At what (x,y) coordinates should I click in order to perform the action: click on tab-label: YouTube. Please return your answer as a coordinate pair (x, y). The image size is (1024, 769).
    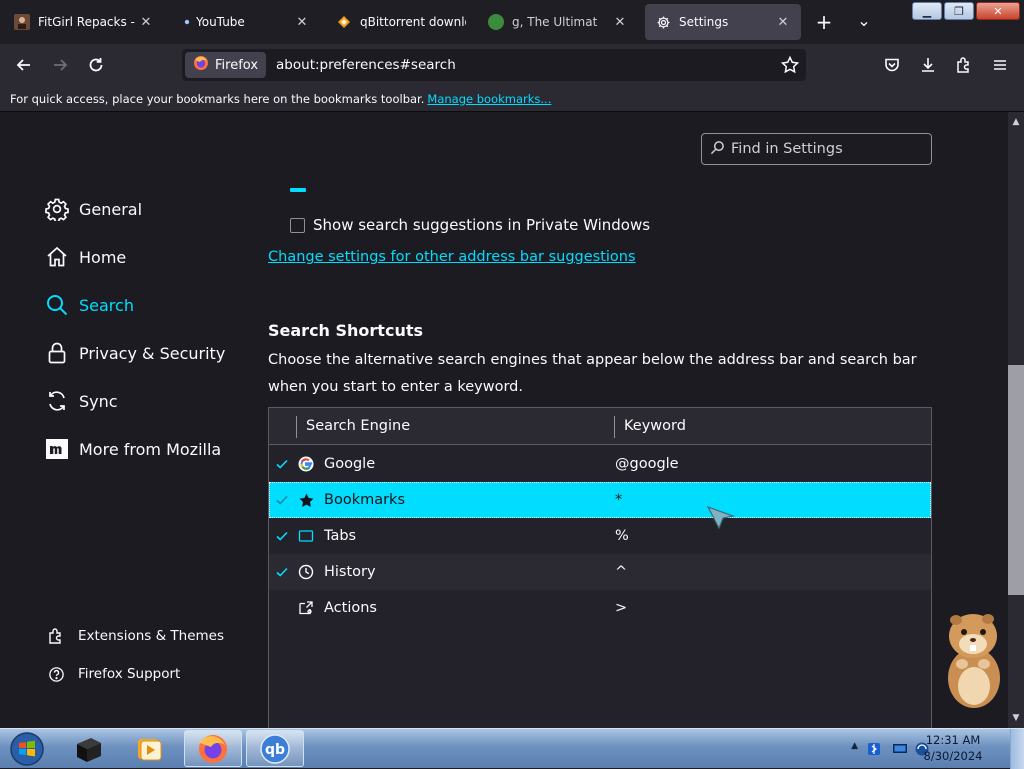
    Looking at the image, I should click on (220, 22).